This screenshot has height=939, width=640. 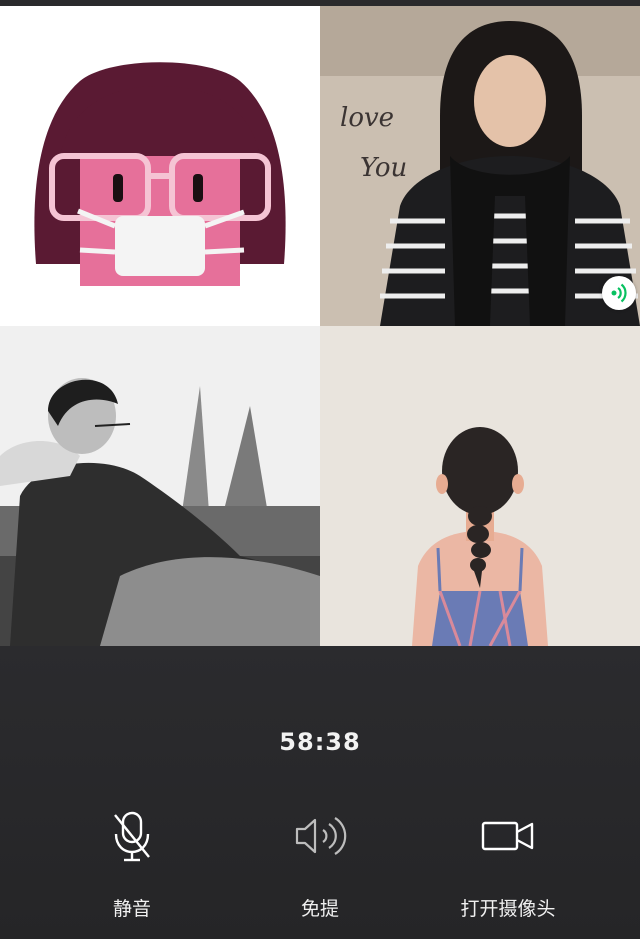 What do you see at coordinates (508, 836) in the screenshot?
I see `video-camera-icon` at bounding box center [508, 836].